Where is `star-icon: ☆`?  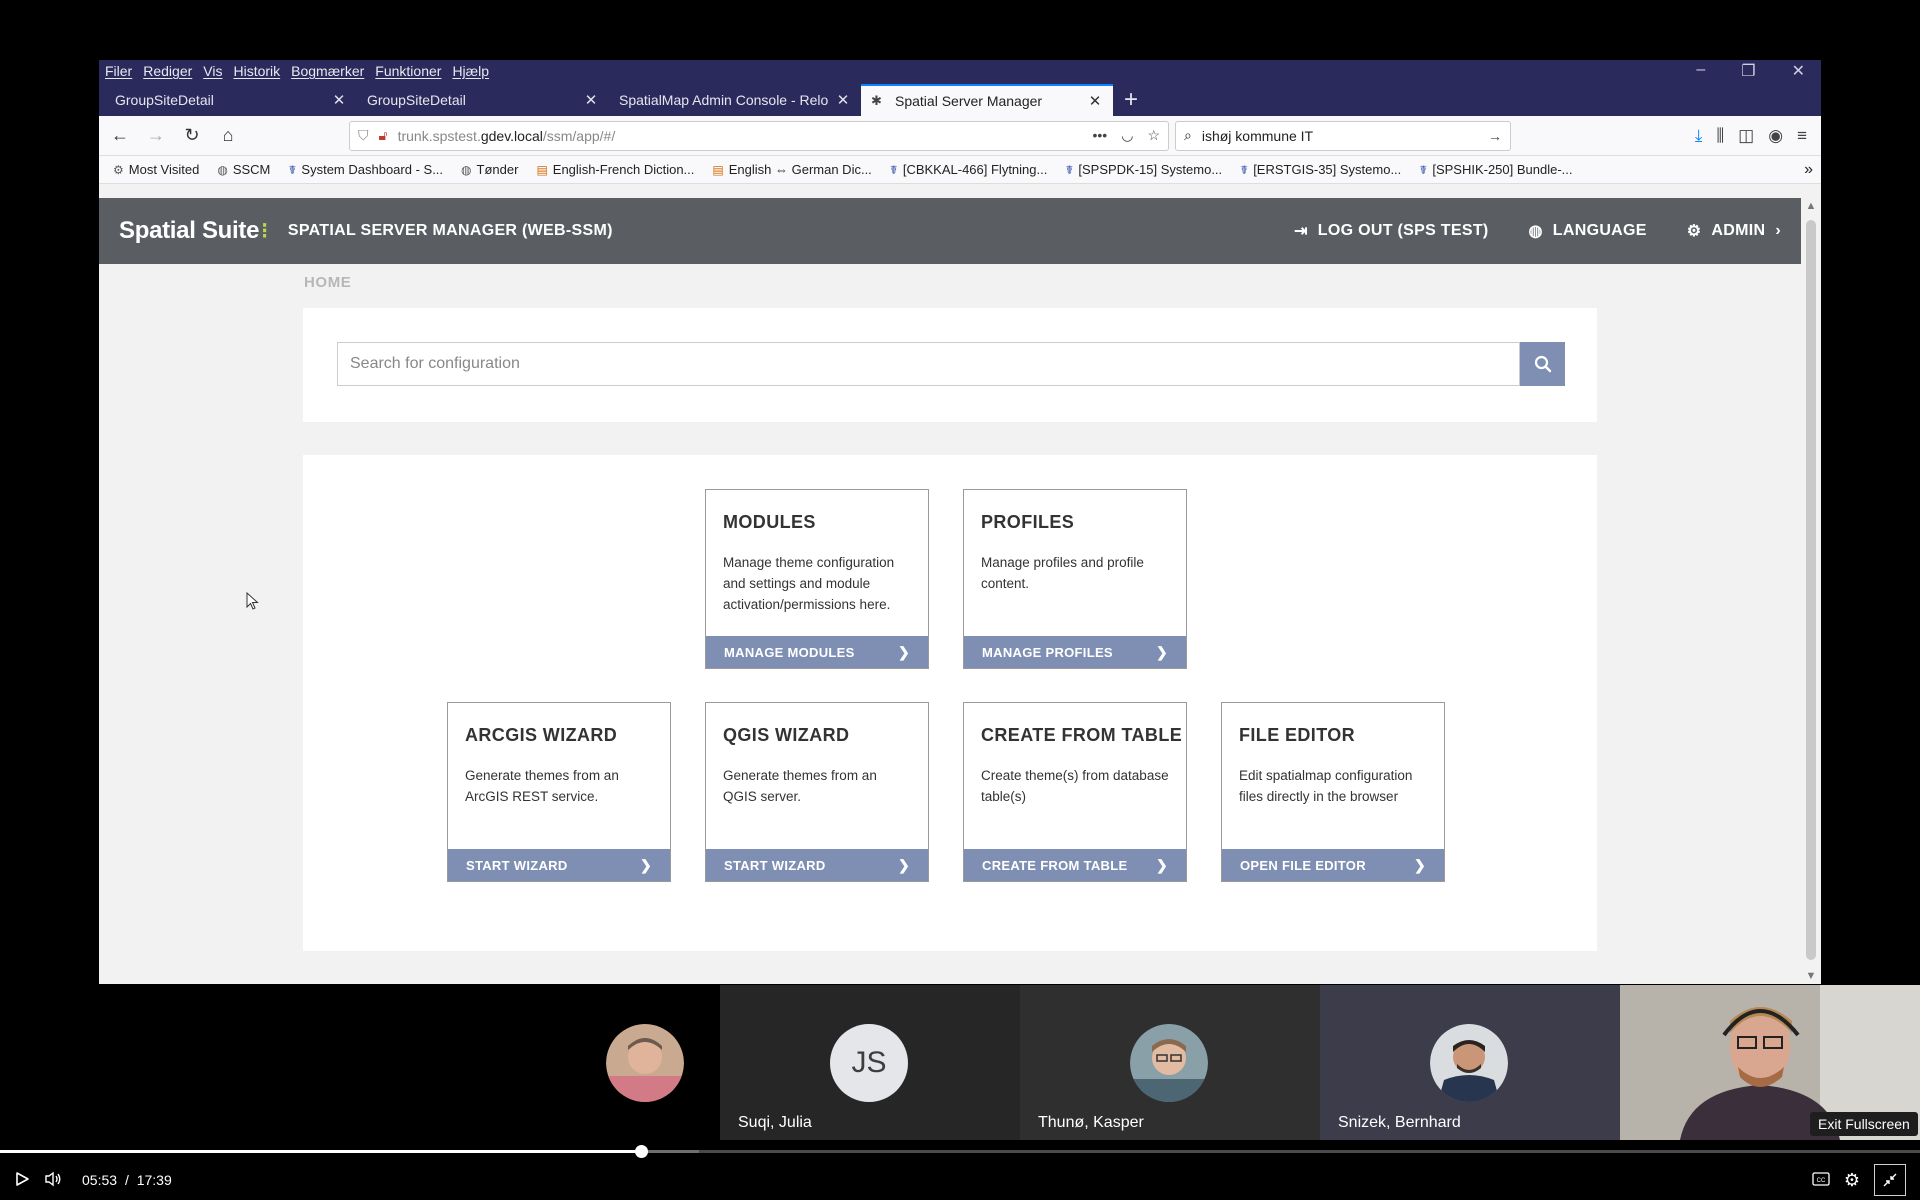 star-icon: ☆ is located at coordinates (1153, 135).